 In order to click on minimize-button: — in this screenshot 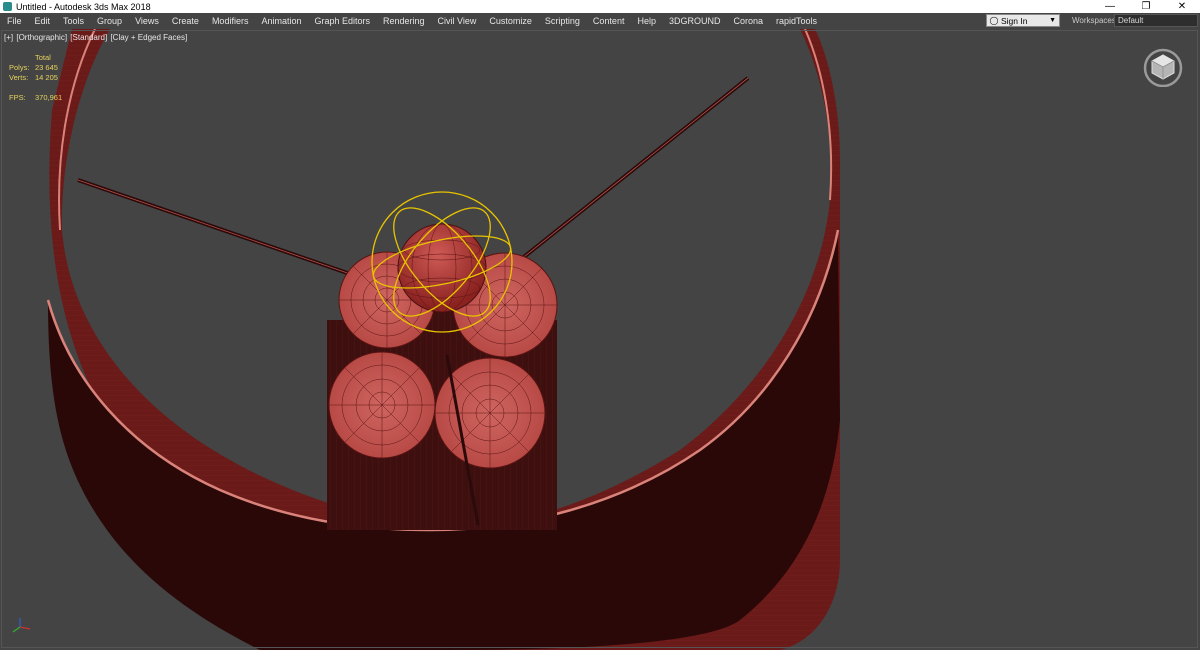, I will do `click(1110, 6)`.